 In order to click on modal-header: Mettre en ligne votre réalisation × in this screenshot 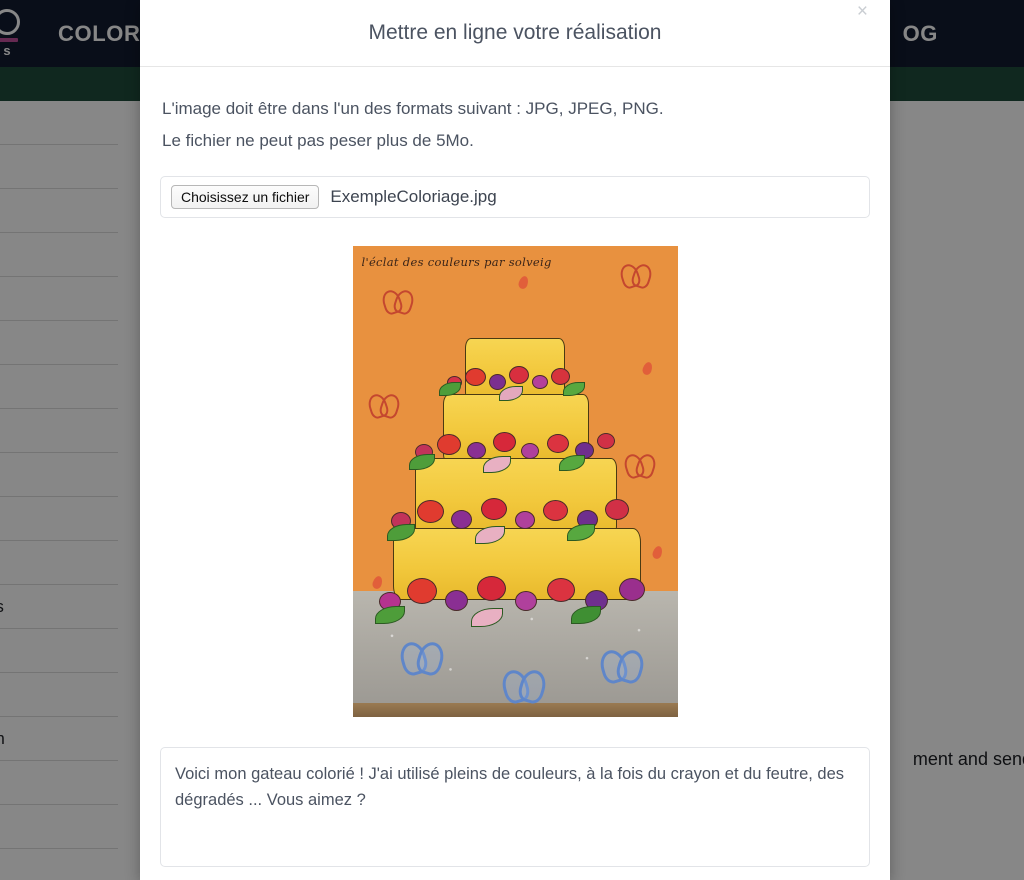, I will do `click(515, 33)`.